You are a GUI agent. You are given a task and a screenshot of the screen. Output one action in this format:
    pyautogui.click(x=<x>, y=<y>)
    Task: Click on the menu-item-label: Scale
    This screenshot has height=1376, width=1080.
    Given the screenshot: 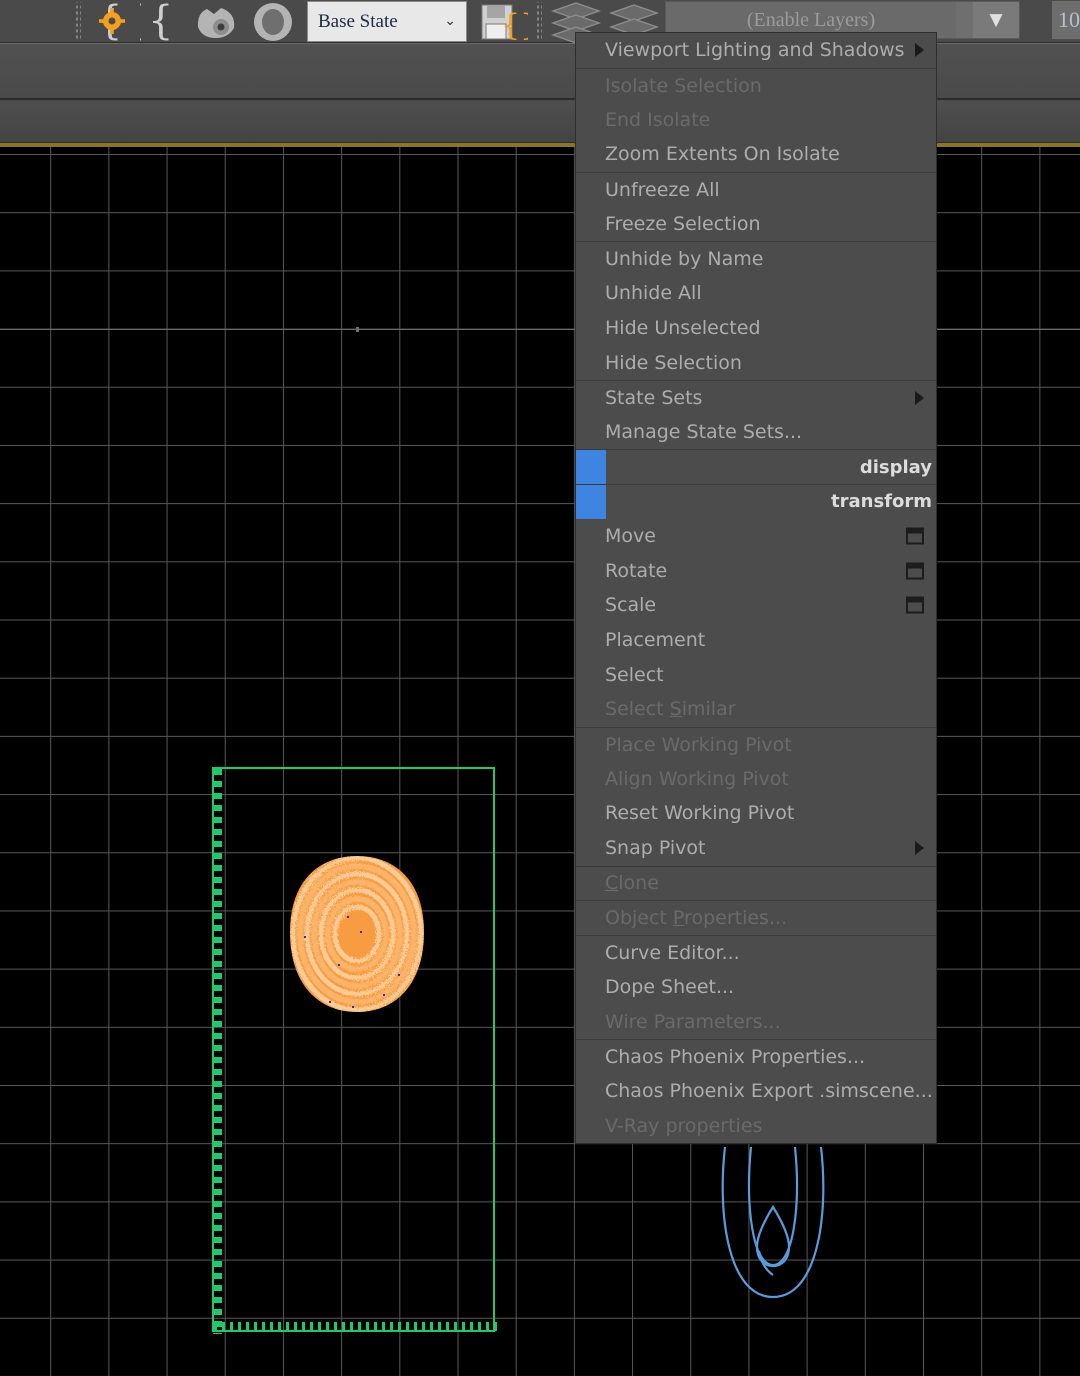 What is the action you would take?
    pyautogui.click(x=631, y=605)
    